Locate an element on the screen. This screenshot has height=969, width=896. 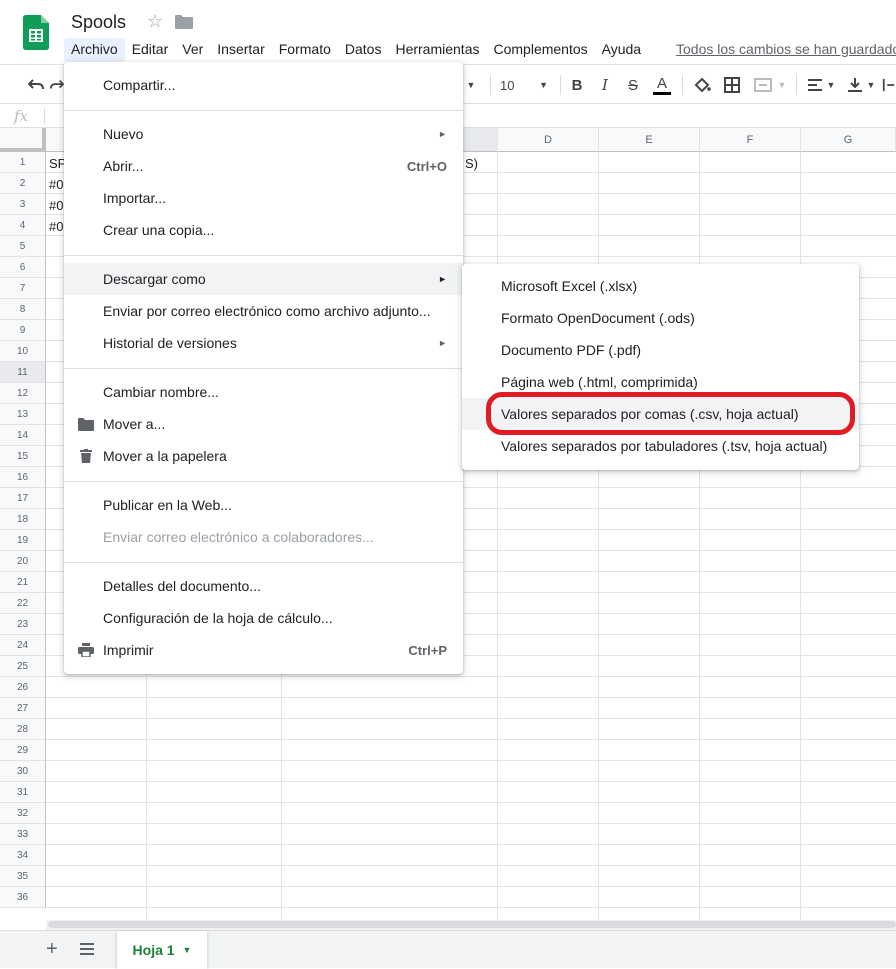
add-sheet-icon: + is located at coordinates (52, 949).